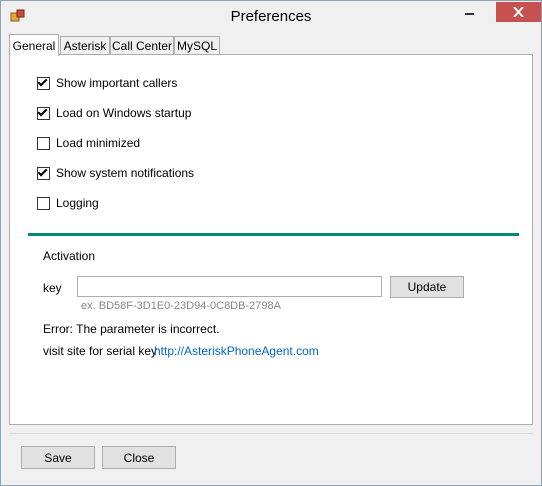  Describe the element at coordinates (85, 45) in the screenshot. I see `tab-asterisk: Asterisk` at that location.